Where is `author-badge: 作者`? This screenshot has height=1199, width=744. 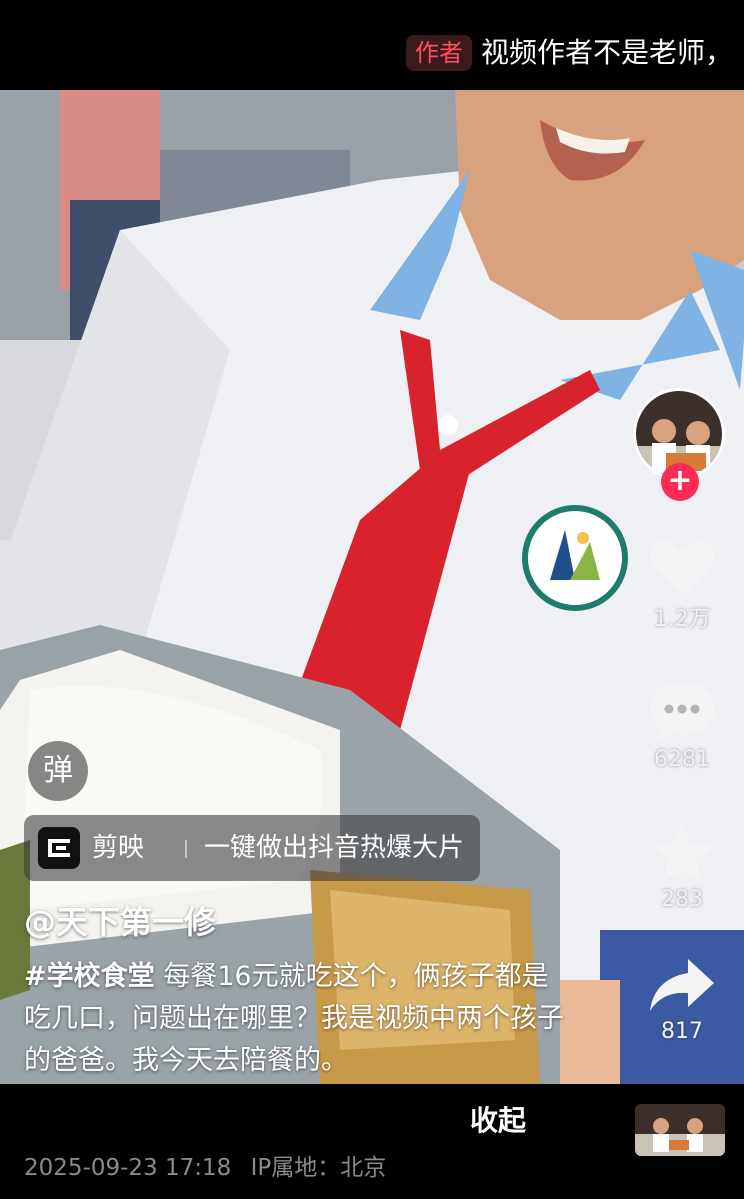
author-badge: 作者 is located at coordinates (439, 53).